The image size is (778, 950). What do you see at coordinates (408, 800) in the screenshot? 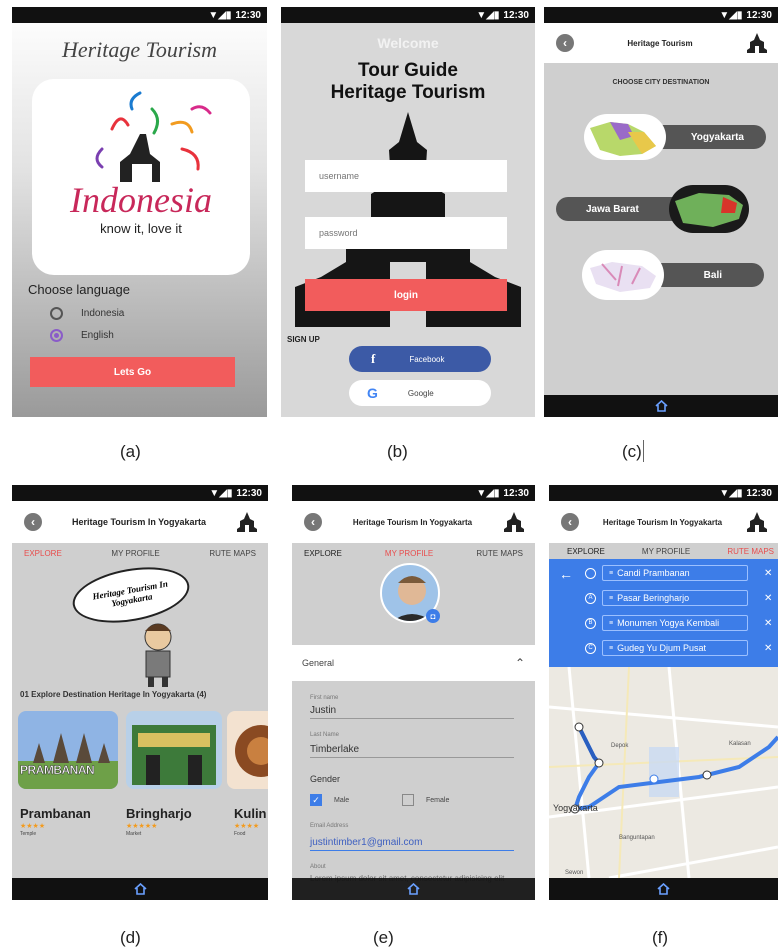
I see `checkbox-unchecked` at bounding box center [408, 800].